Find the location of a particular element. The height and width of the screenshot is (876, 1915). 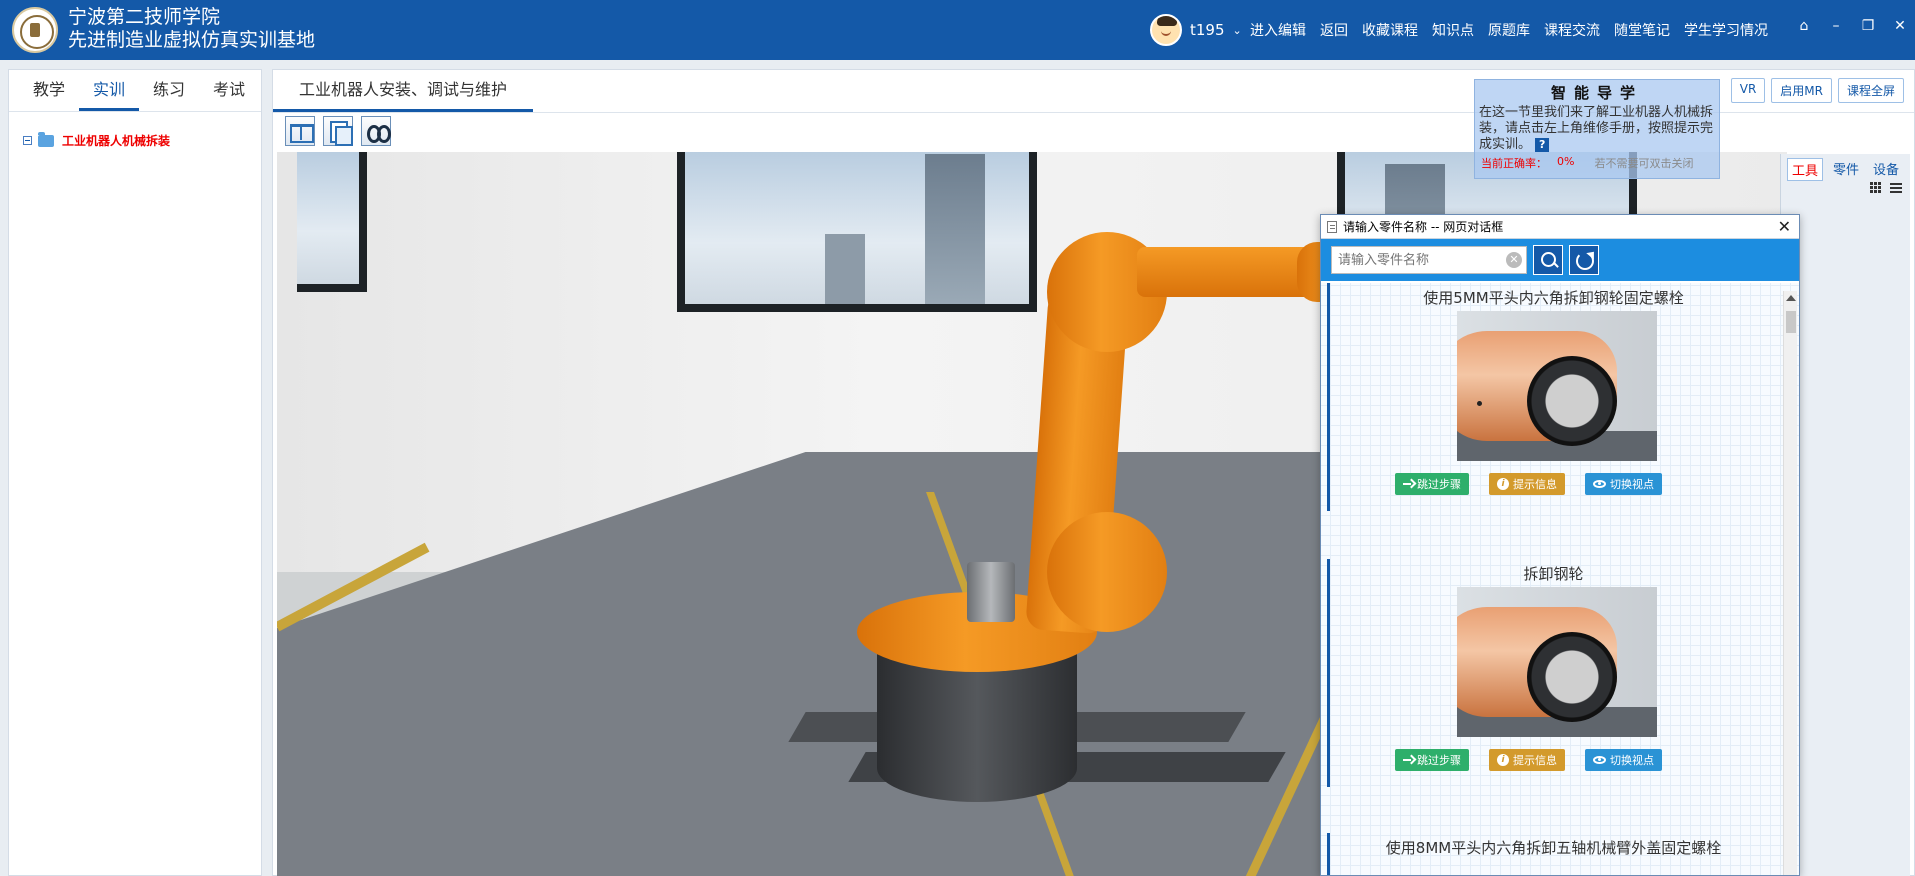

school-logo is located at coordinates (35, 30).